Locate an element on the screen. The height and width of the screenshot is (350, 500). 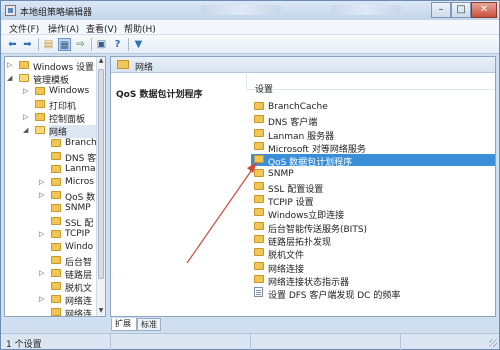
list-item: DNS 客户端 is located at coordinates (373, 121).